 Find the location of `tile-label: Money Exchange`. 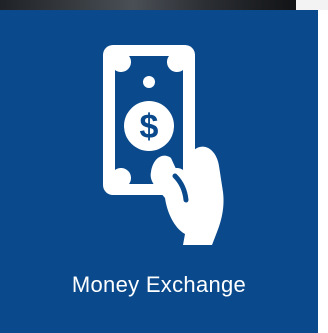

tile-label: Money Exchange is located at coordinates (159, 284).